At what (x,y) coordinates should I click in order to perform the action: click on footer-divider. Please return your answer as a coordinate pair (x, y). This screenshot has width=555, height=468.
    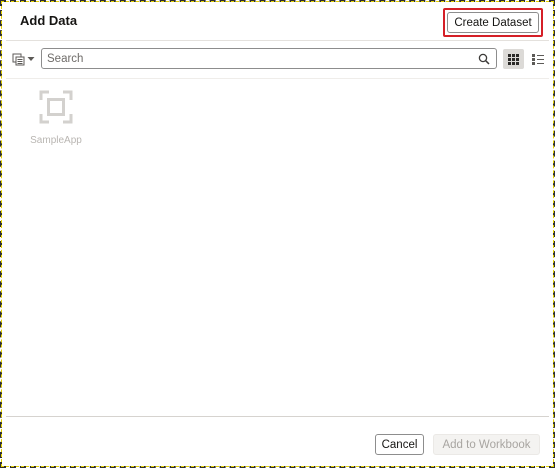
    Looking at the image, I should click on (277, 416).